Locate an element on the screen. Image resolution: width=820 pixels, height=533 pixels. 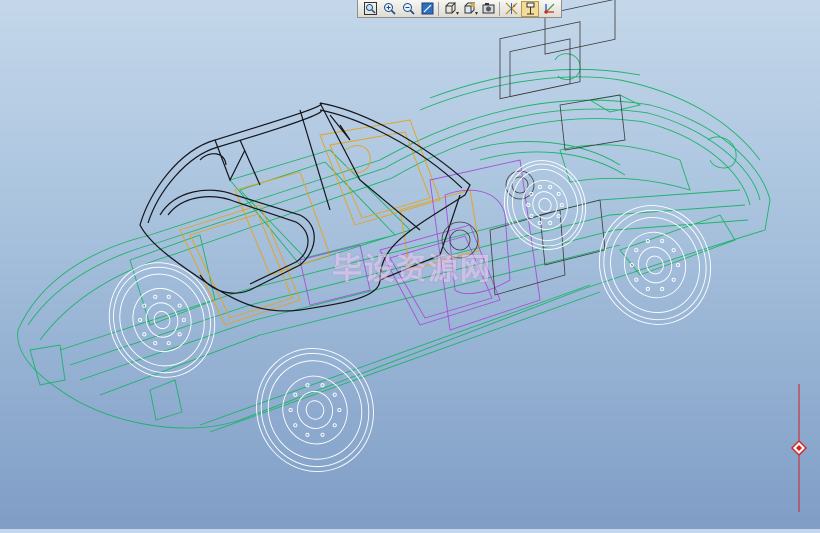
zoom-fit-button is located at coordinates (370, 9).